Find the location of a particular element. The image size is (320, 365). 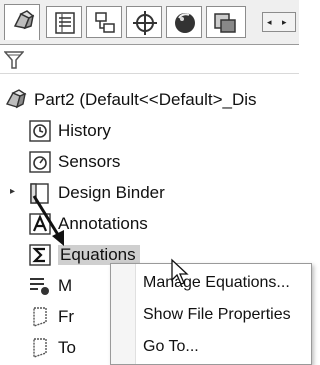

tab-configuration-manager is located at coordinates (104, 22).